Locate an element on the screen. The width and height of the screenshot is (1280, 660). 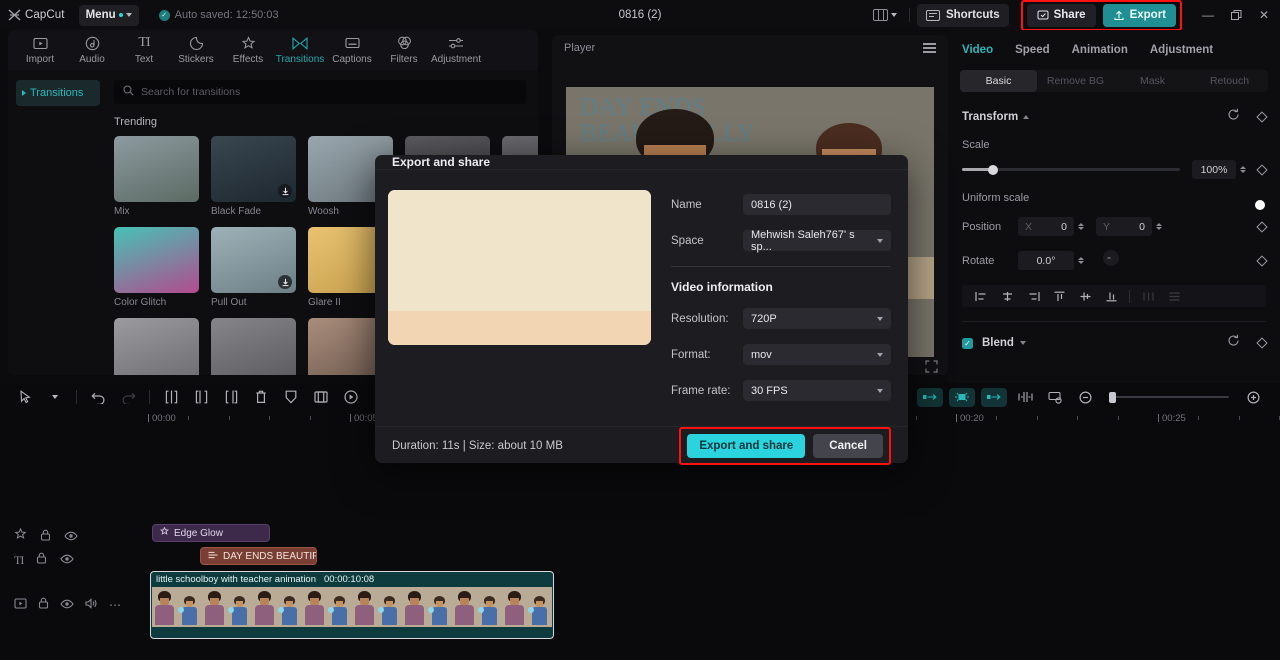
rotate-stepper is located at coordinates (1081, 260).